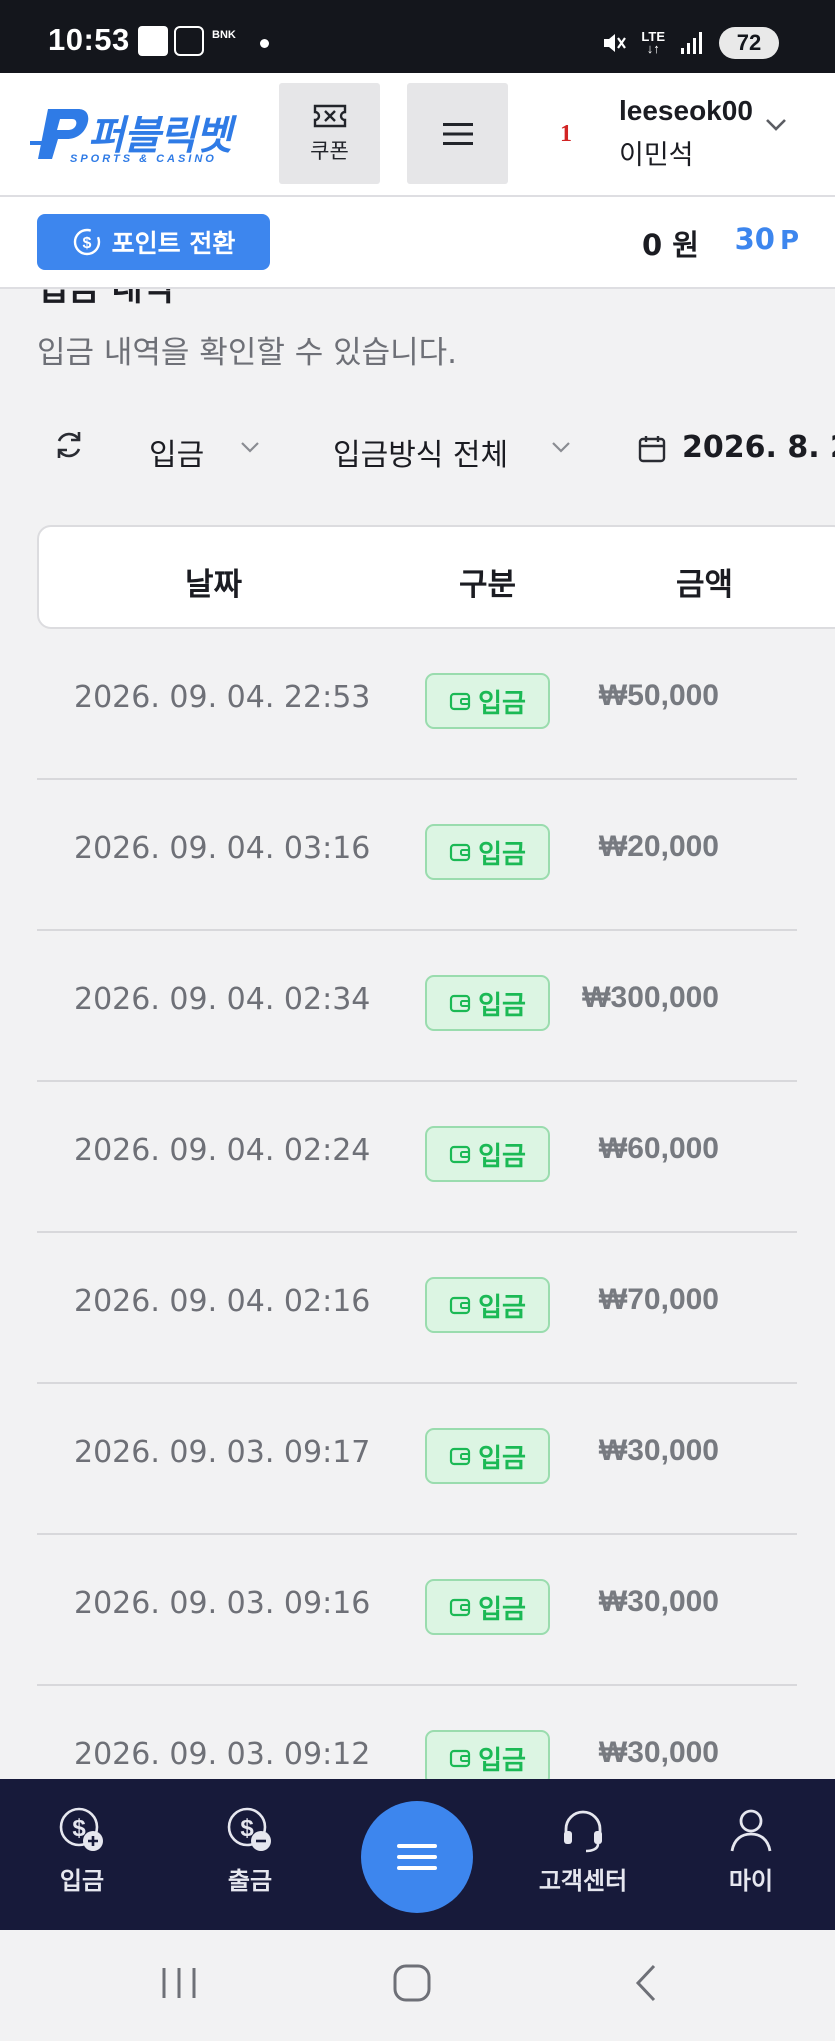  I want to click on nav-deposit: $ 입금, so click(82, 1850).